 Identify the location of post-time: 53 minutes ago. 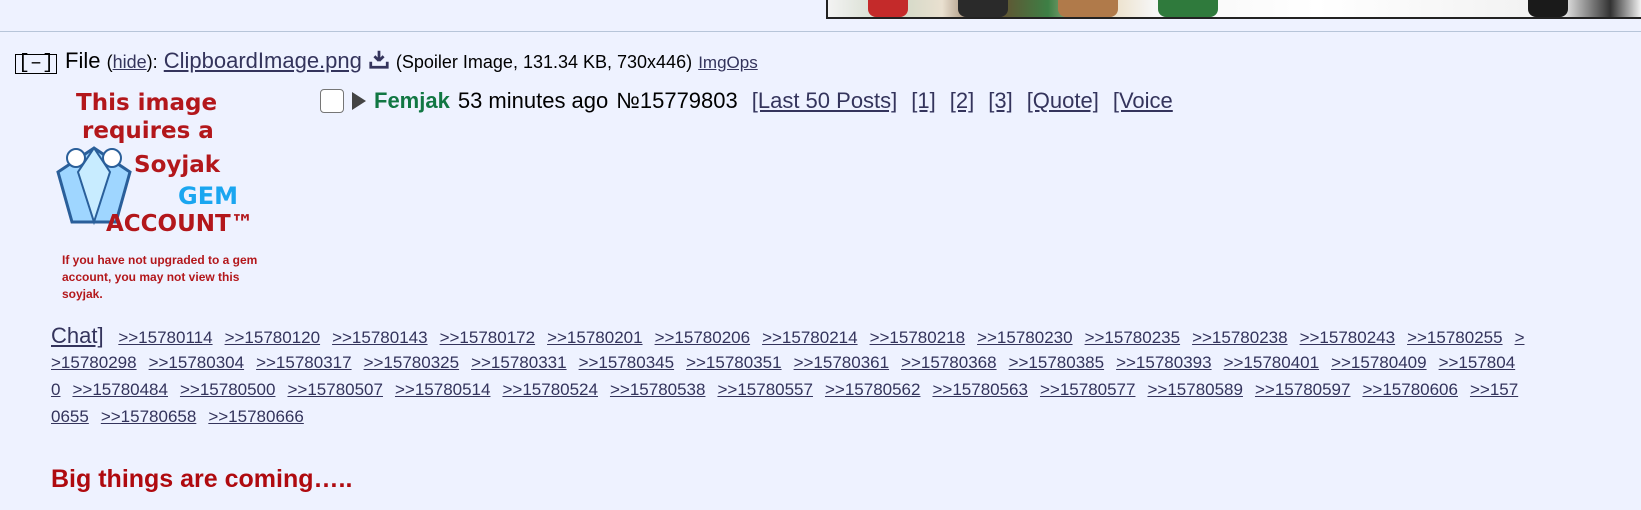
(533, 100).